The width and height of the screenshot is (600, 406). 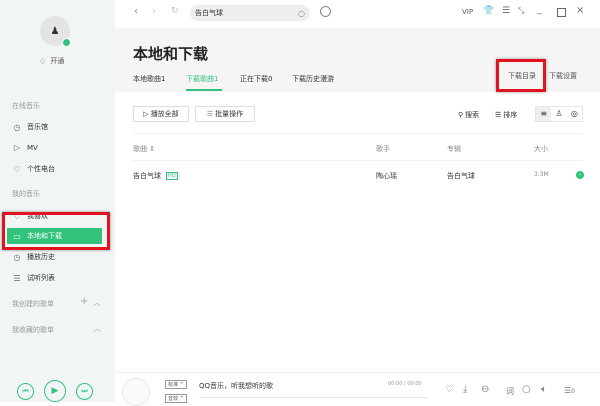 What do you see at coordinates (521, 75) in the screenshot?
I see `highlight-box-download-dir` at bounding box center [521, 75].